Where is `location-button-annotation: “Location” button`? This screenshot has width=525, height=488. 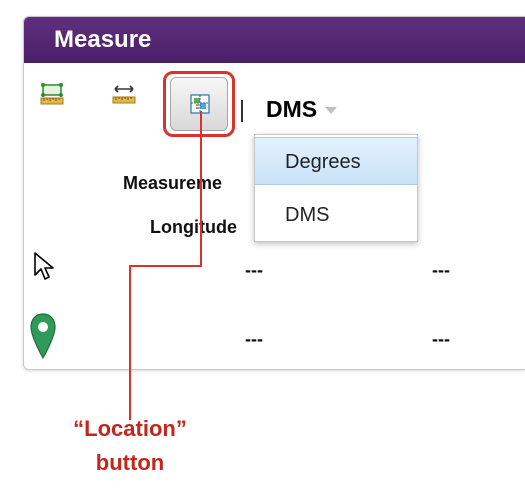 location-button-annotation: “Location” button is located at coordinates (130, 445).